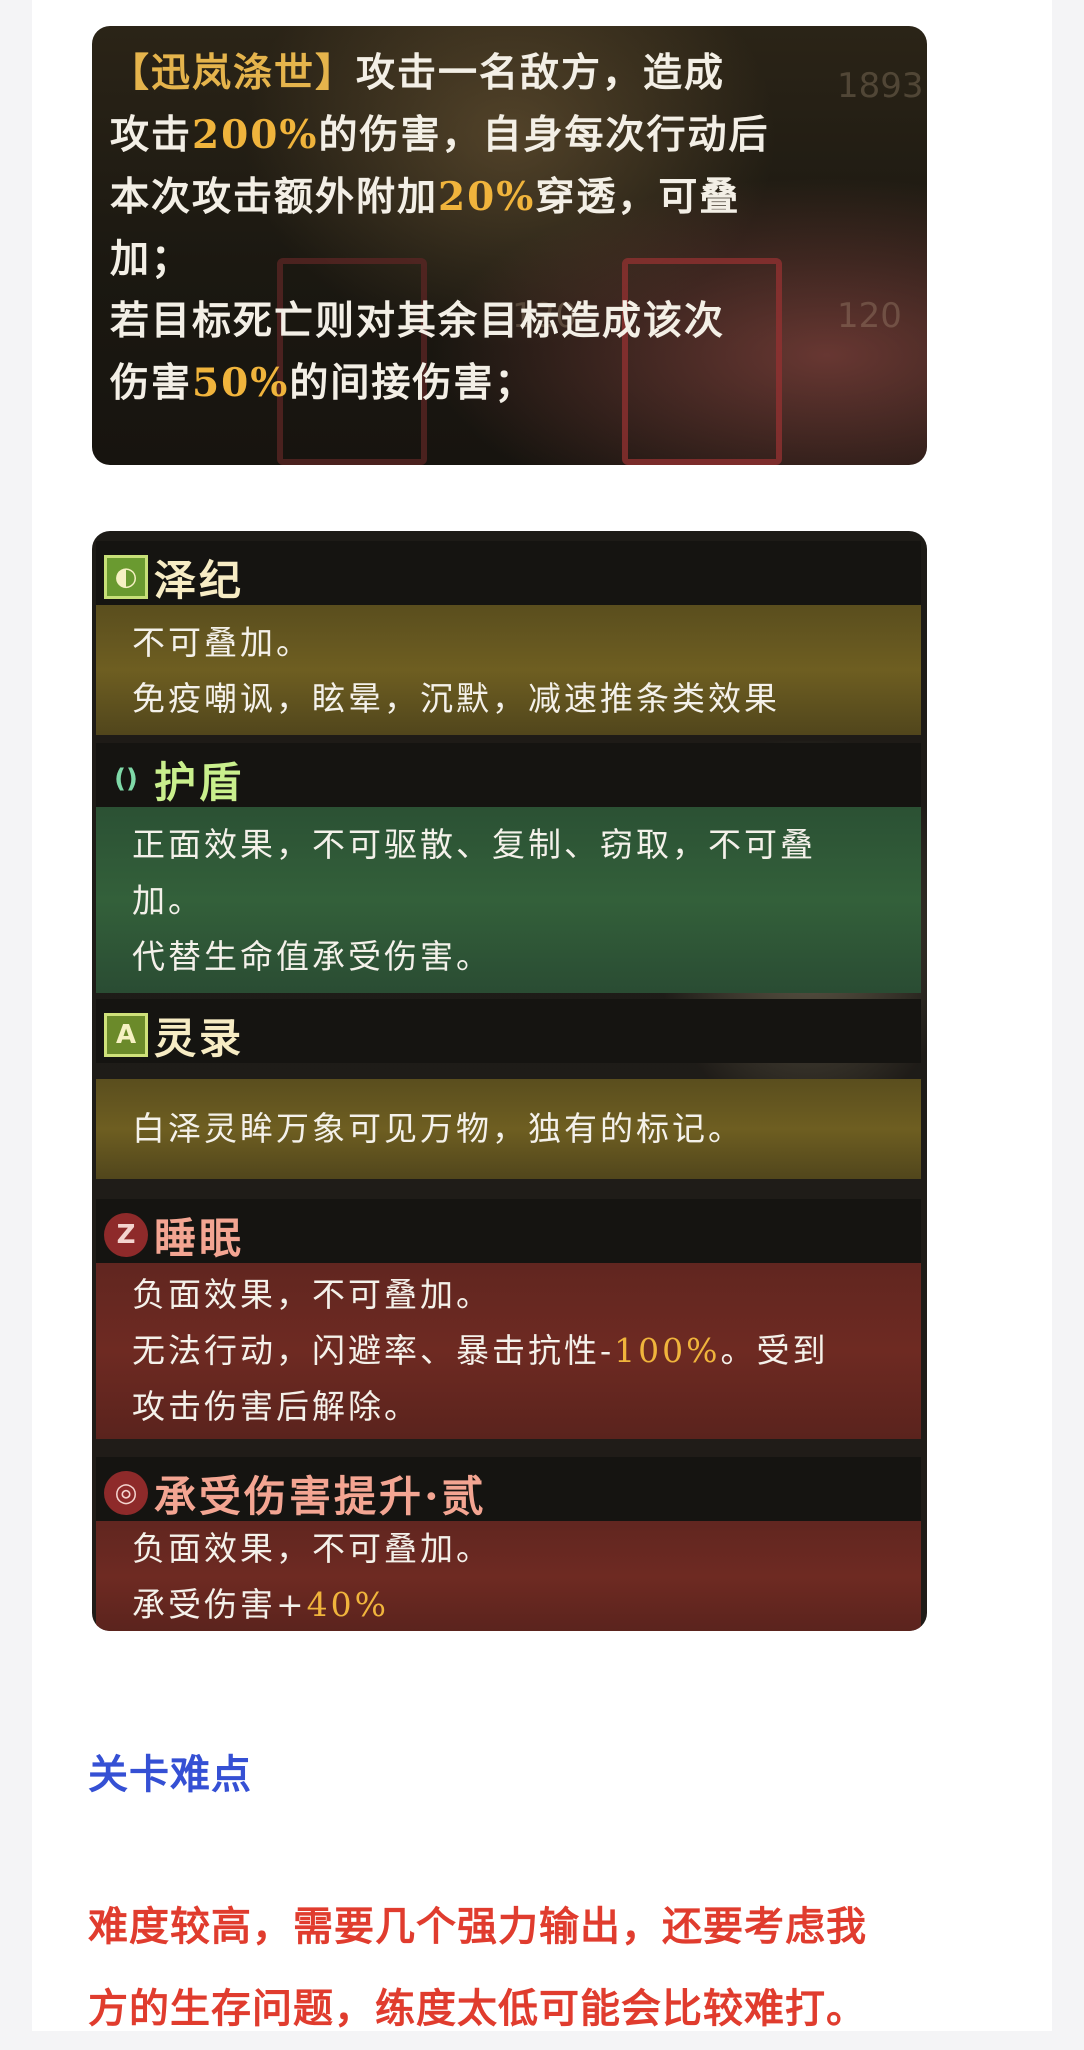 This screenshot has width=1084, height=2050. Describe the element at coordinates (199, 1038) in the screenshot. I see `status-title: 灵录` at that location.